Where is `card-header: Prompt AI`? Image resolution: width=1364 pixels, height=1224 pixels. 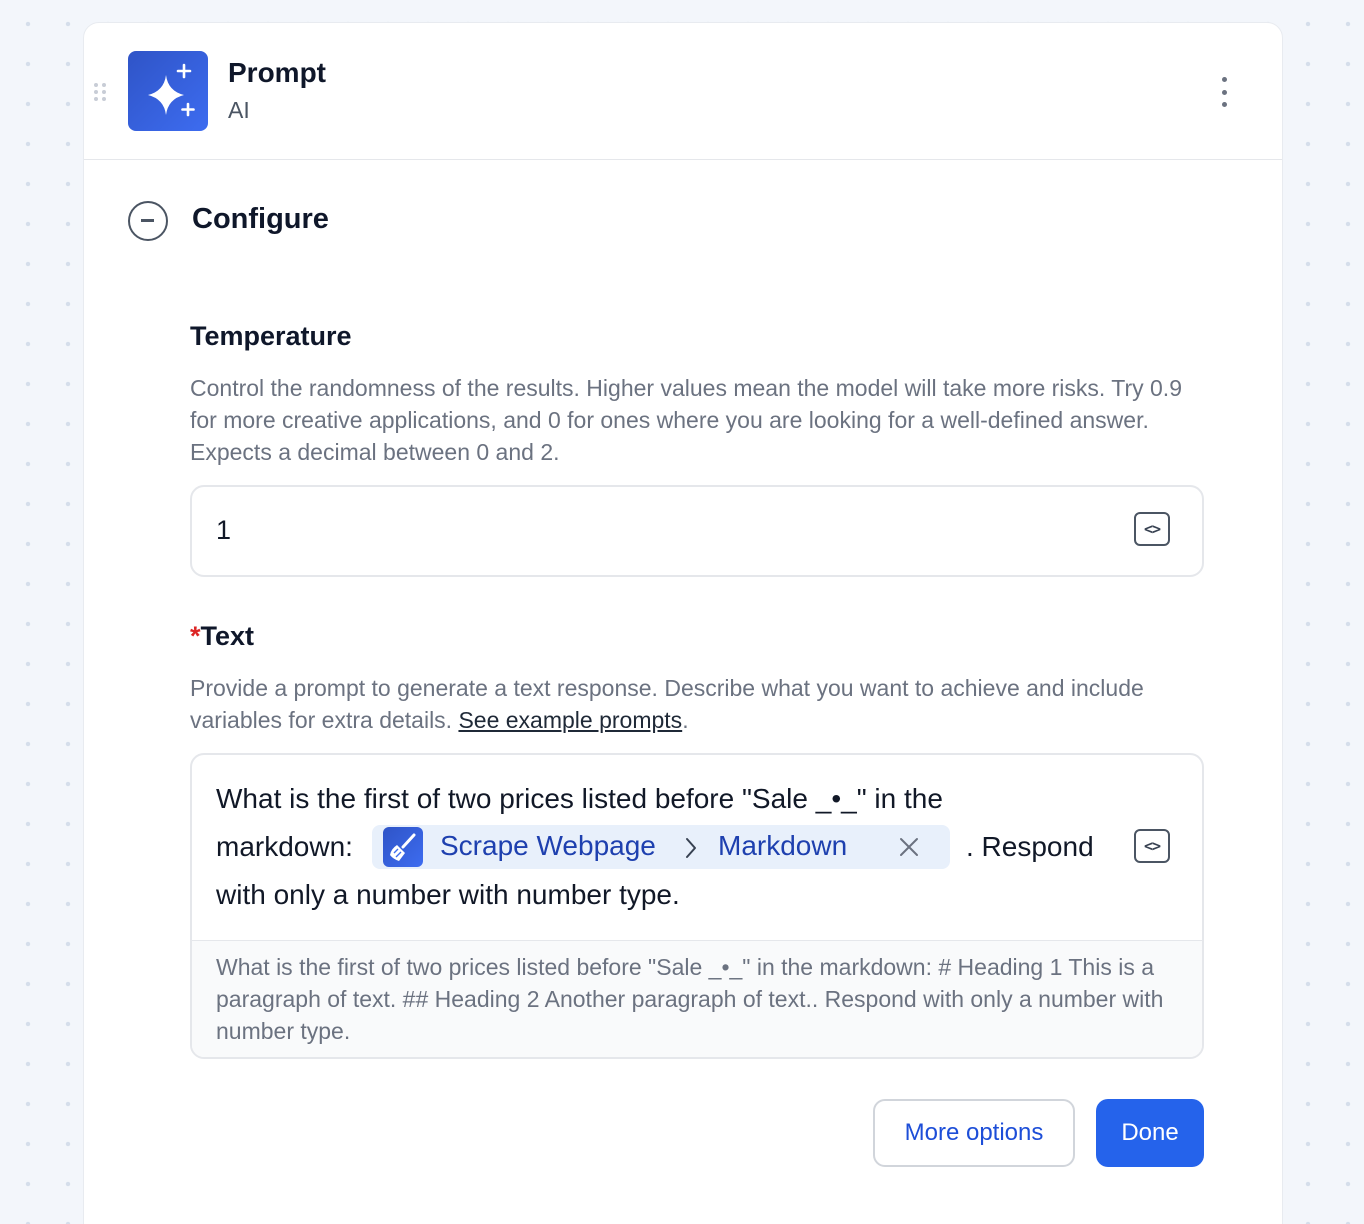 card-header: Prompt AI is located at coordinates (683, 91).